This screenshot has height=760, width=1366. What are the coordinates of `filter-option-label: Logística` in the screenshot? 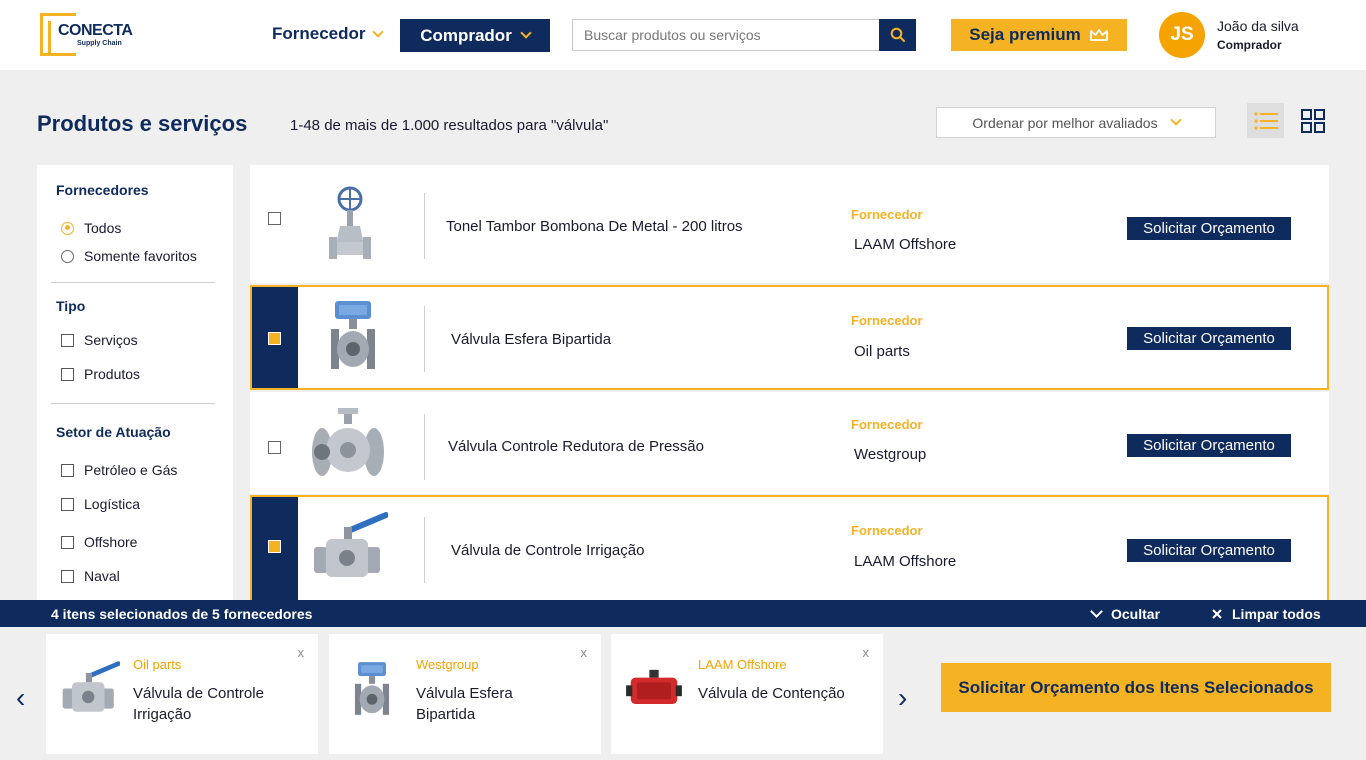 It's located at (112, 504).